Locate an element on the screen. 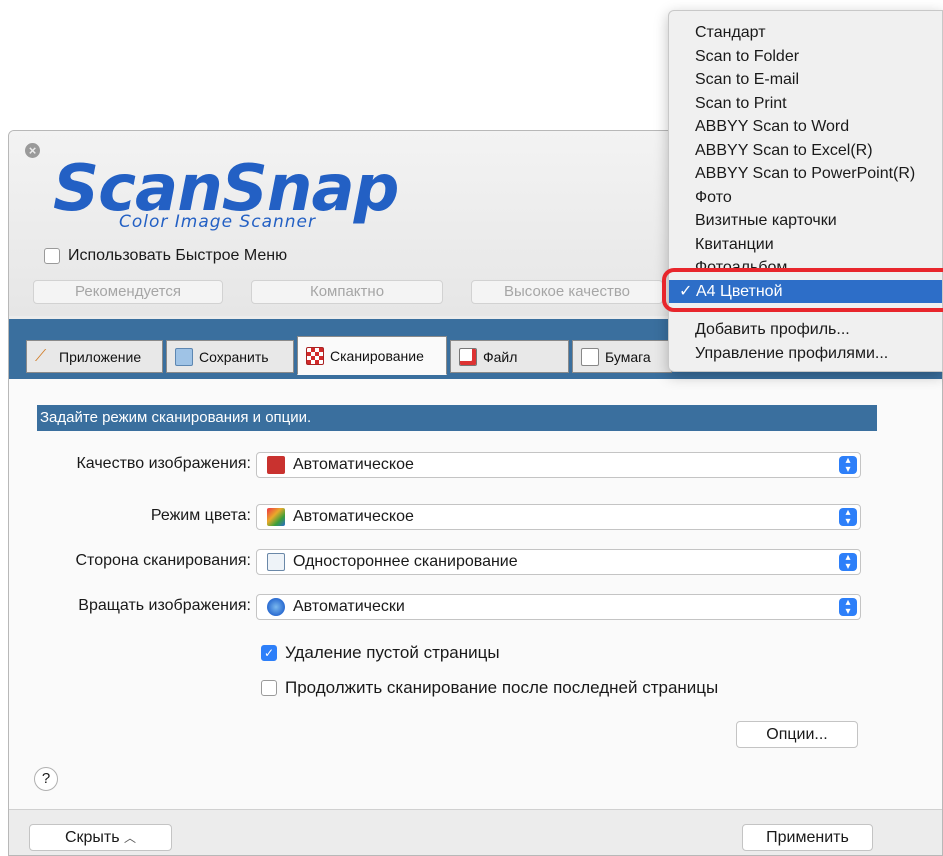 The image size is (943, 856). color-mode-icon is located at coordinates (276, 517).